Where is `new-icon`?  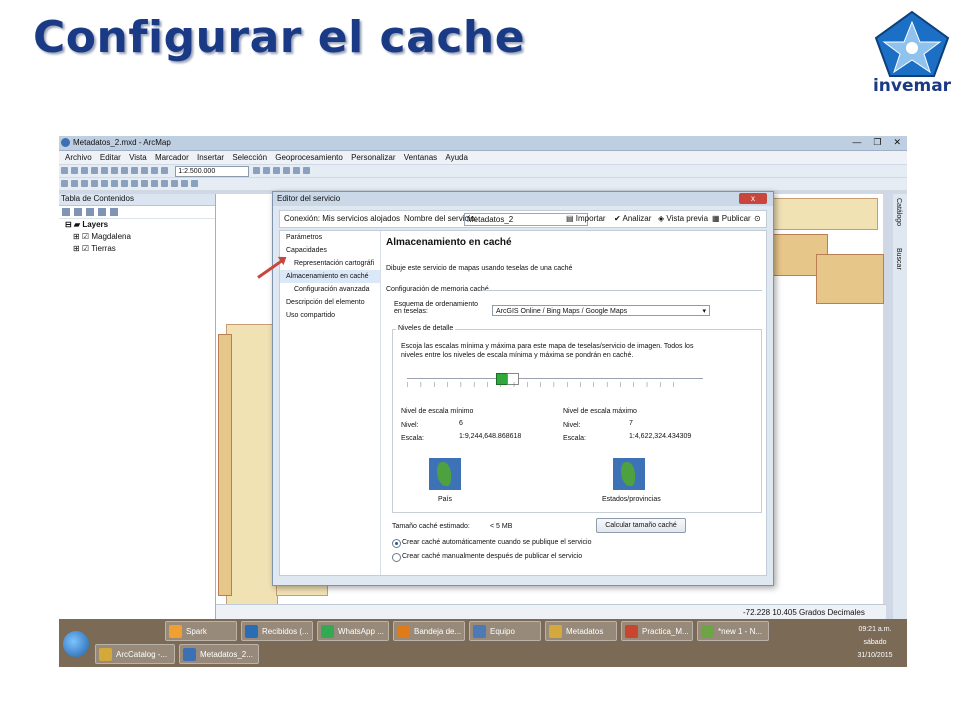 new-icon is located at coordinates (64, 170).